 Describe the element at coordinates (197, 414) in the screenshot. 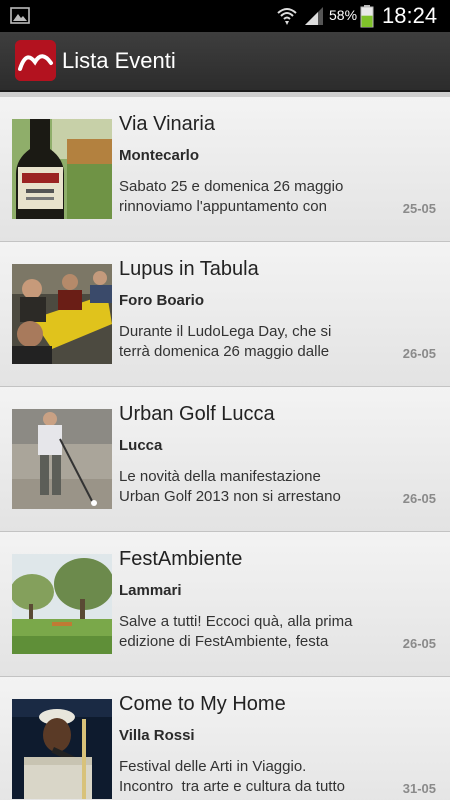

I see `event-title: Urban Golf Lucca` at that location.